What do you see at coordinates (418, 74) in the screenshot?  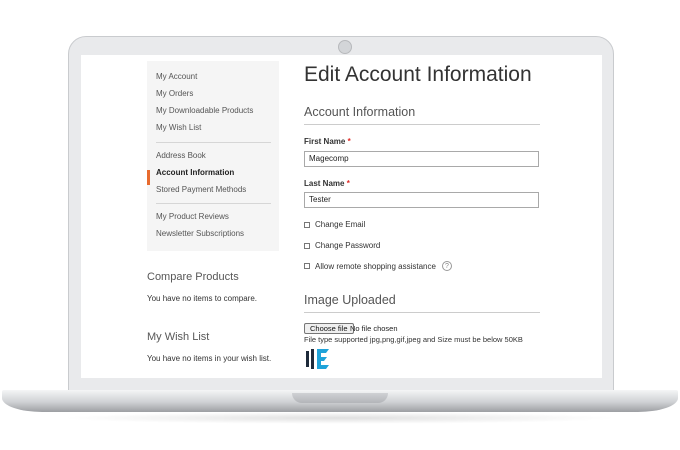 I see `page-title: Edit Account Information` at bounding box center [418, 74].